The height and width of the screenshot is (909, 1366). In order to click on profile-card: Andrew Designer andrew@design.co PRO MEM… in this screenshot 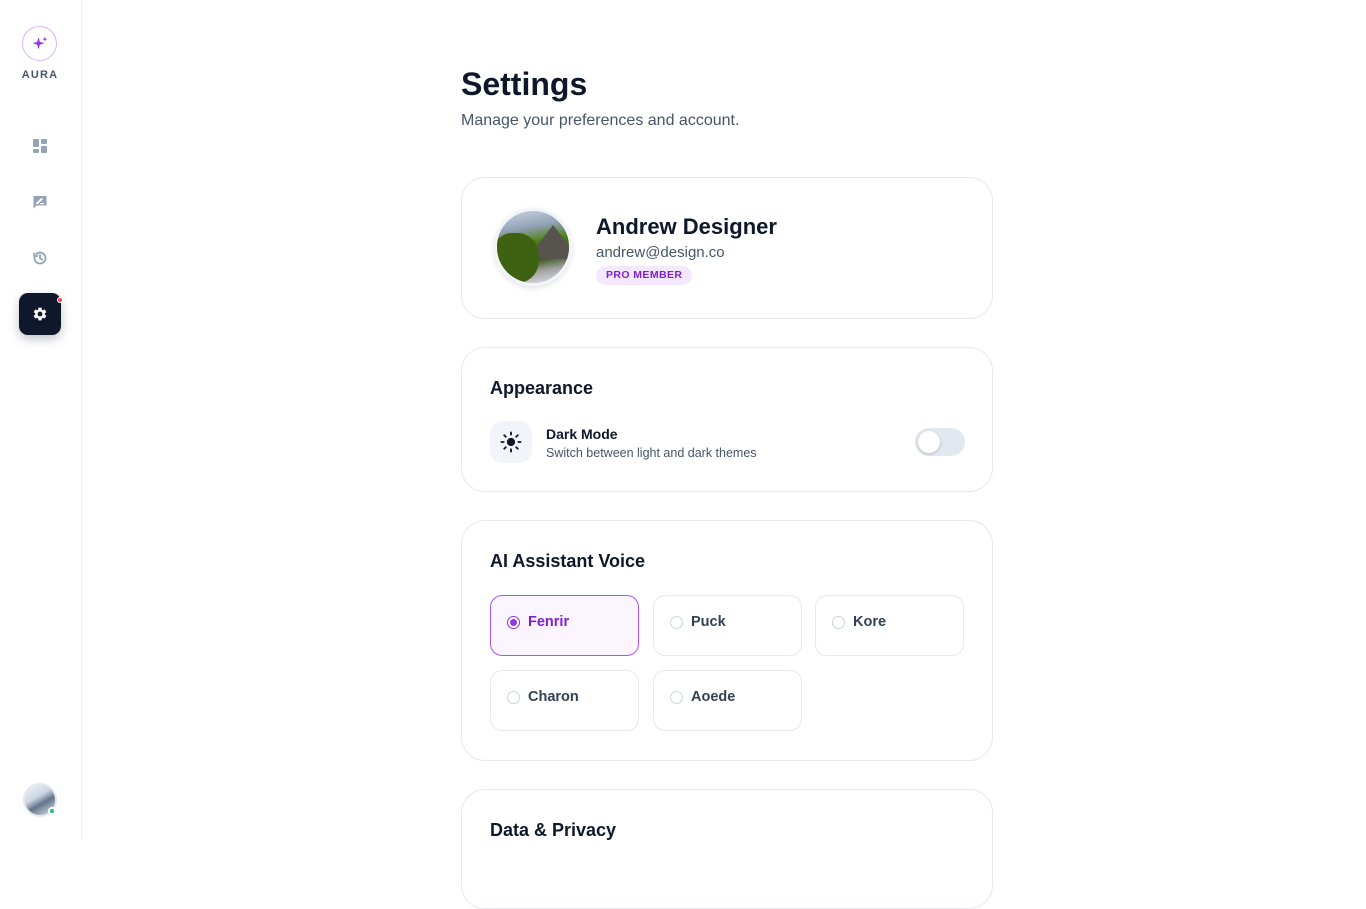, I will do `click(727, 248)`.